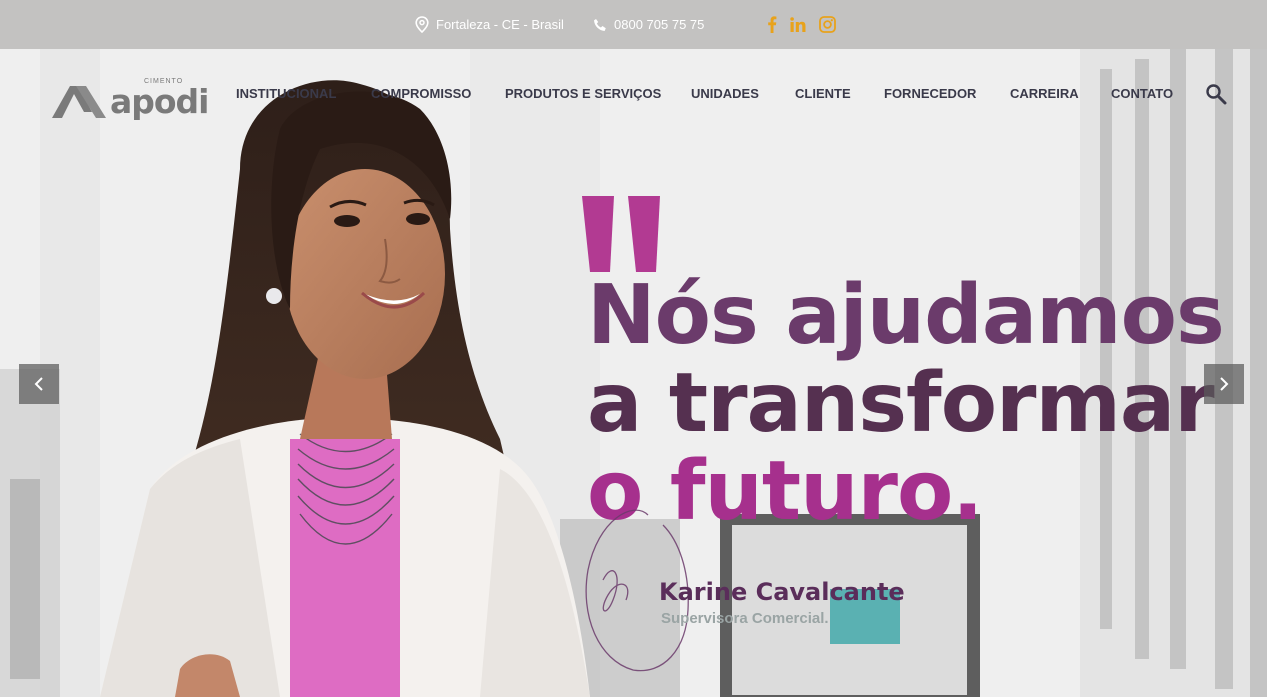  I want to click on headline-line-2: a transformar, so click(901, 403).